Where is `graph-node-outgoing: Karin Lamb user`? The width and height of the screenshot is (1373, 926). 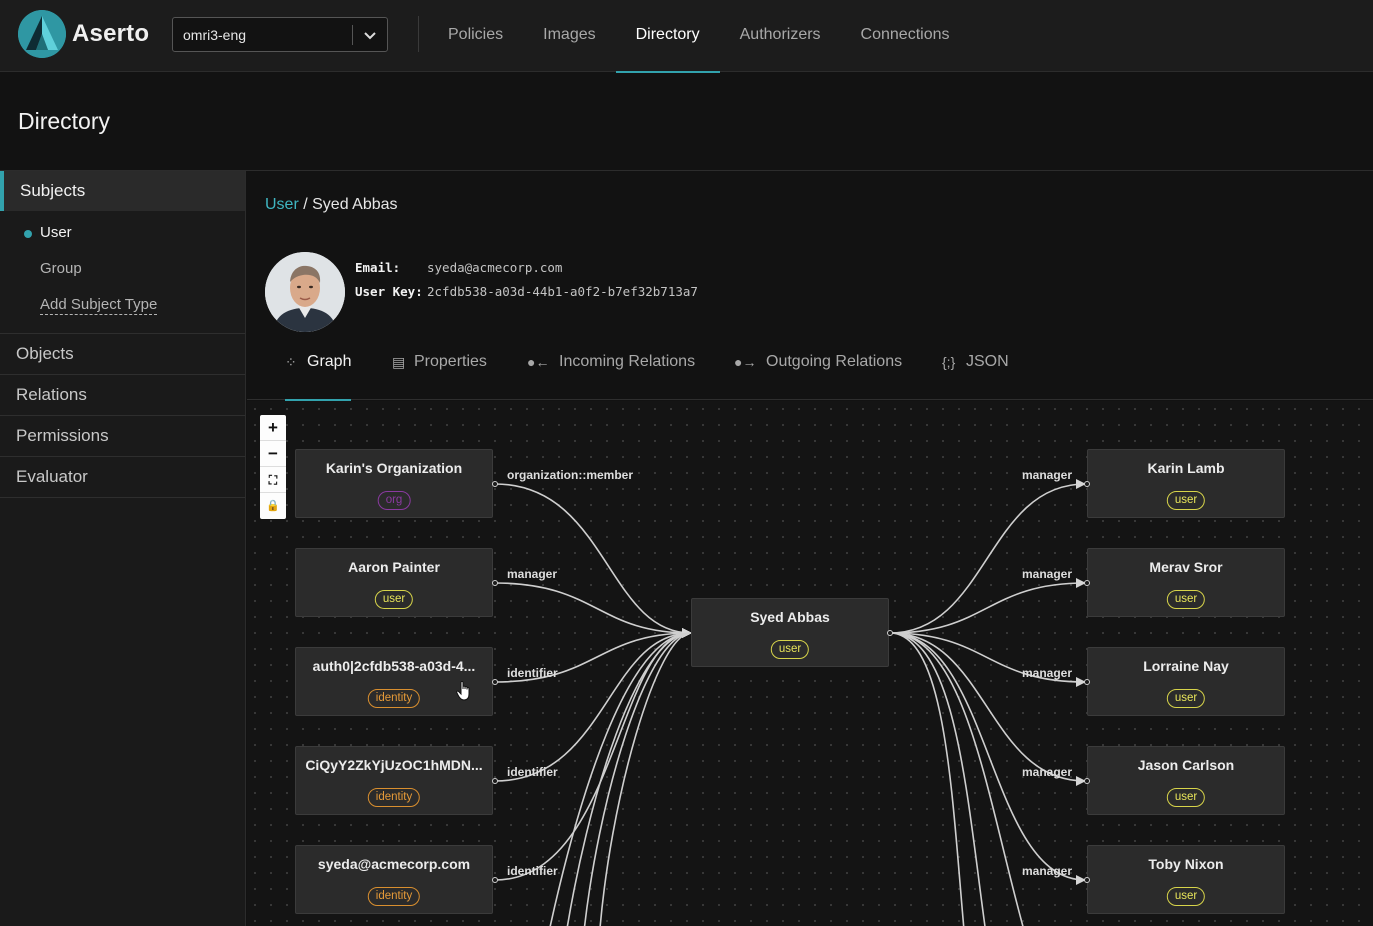 graph-node-outgoing: Karin Lamb user is located at coordinates (1186, 483).